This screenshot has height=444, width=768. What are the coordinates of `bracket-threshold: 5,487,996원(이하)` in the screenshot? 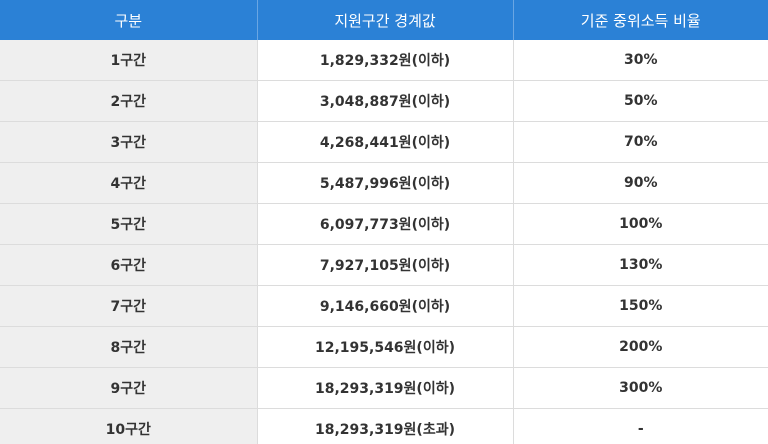 It's located at (385, 183).